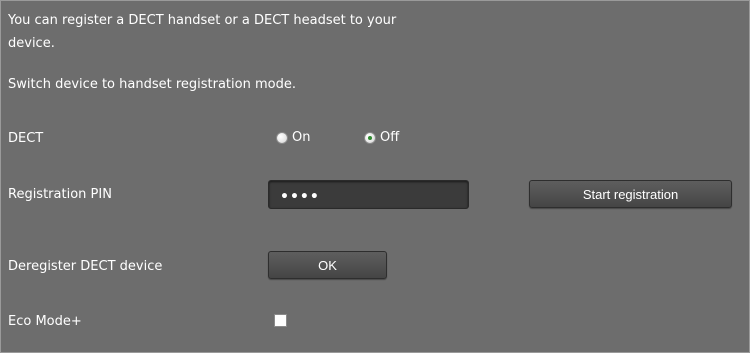  What do you see at coordinates (60, 194) in the screenshot?
I see `registration-pin-label: Registration PIN` at bounding box center [60, 194].